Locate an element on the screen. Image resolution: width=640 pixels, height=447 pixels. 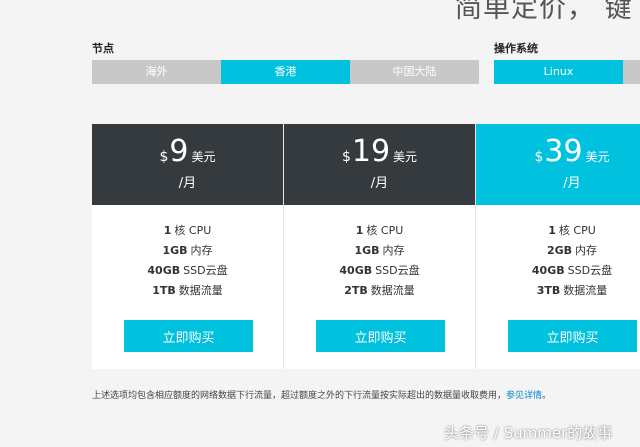
node-option-hongkong: 香港 is located at coordinates (285, 72).